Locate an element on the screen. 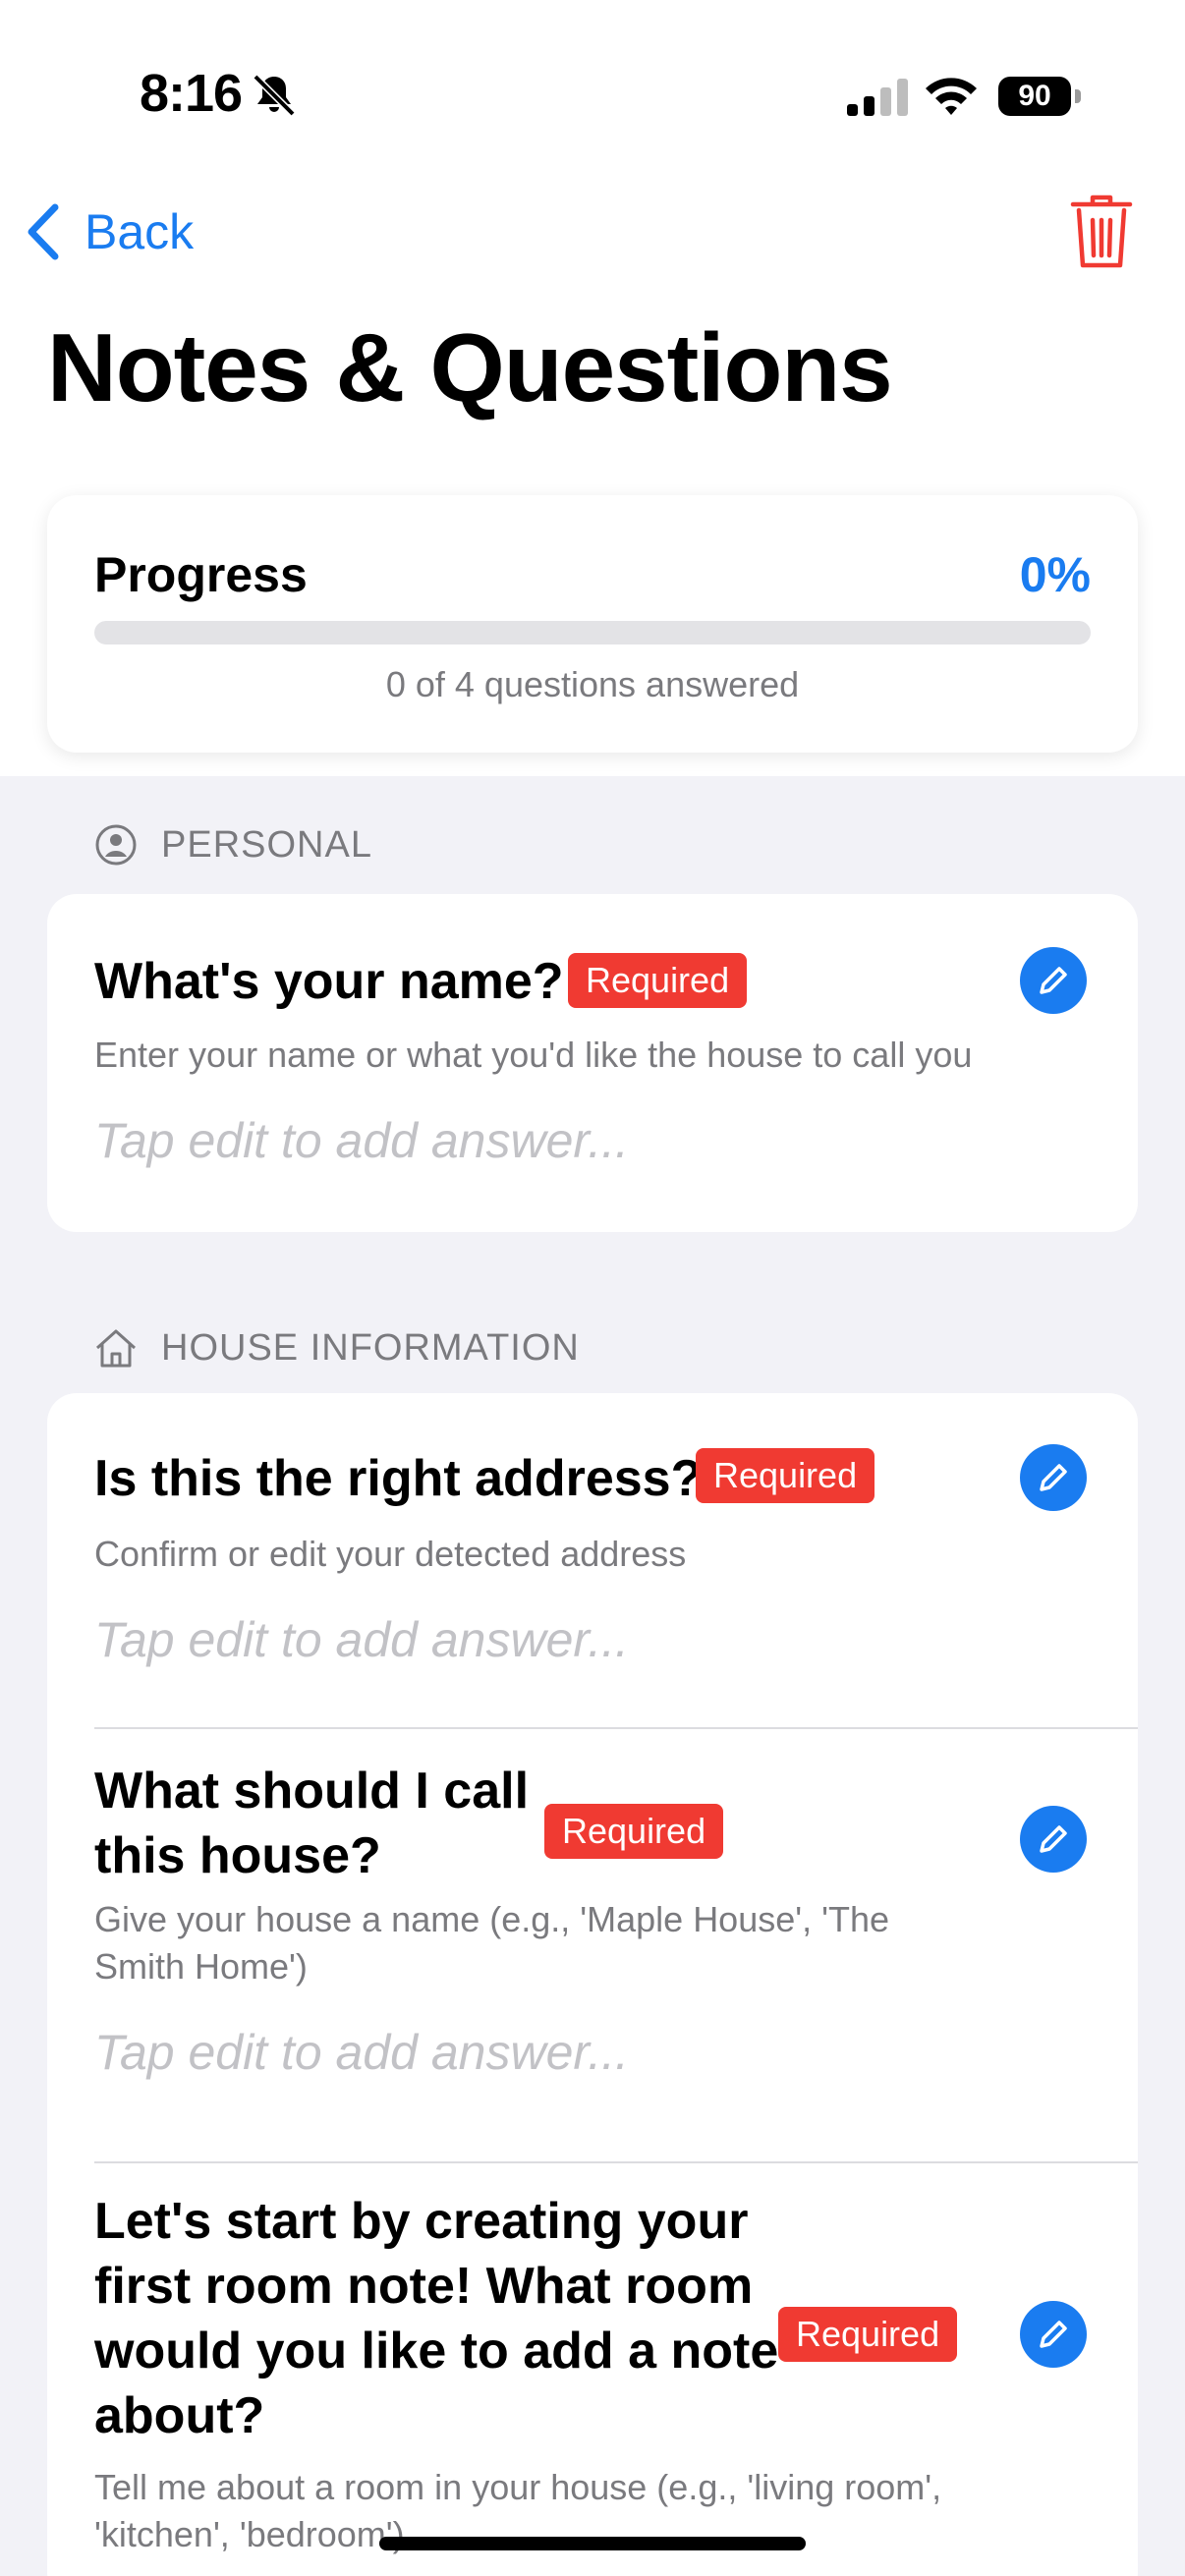  trash-icon is located at coordinates (1102, 232).